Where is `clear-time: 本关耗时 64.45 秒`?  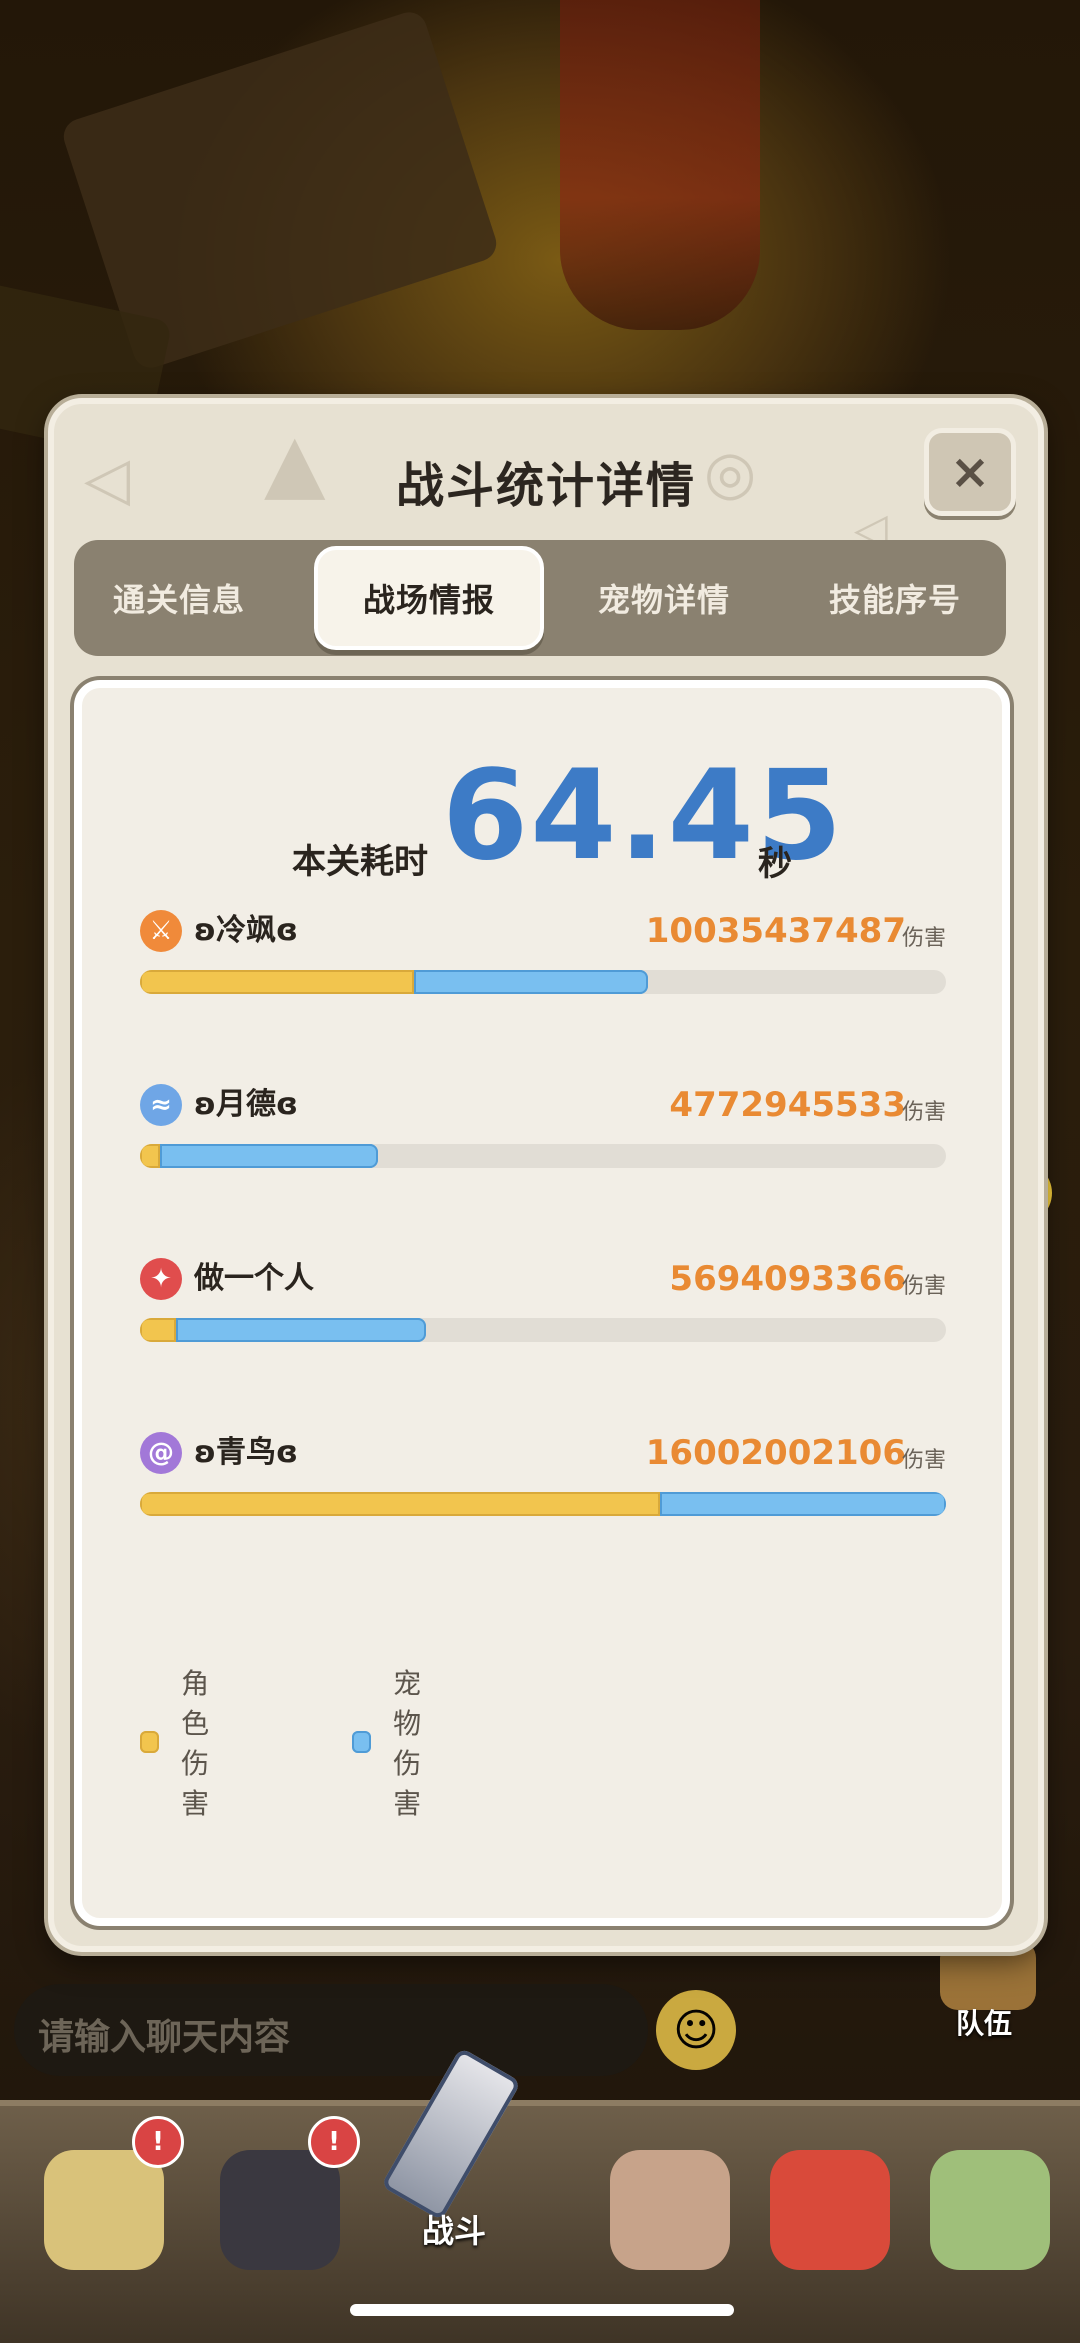 clear-time: 本关耗时 64.45 秒 is located at coordinates (542, 819).